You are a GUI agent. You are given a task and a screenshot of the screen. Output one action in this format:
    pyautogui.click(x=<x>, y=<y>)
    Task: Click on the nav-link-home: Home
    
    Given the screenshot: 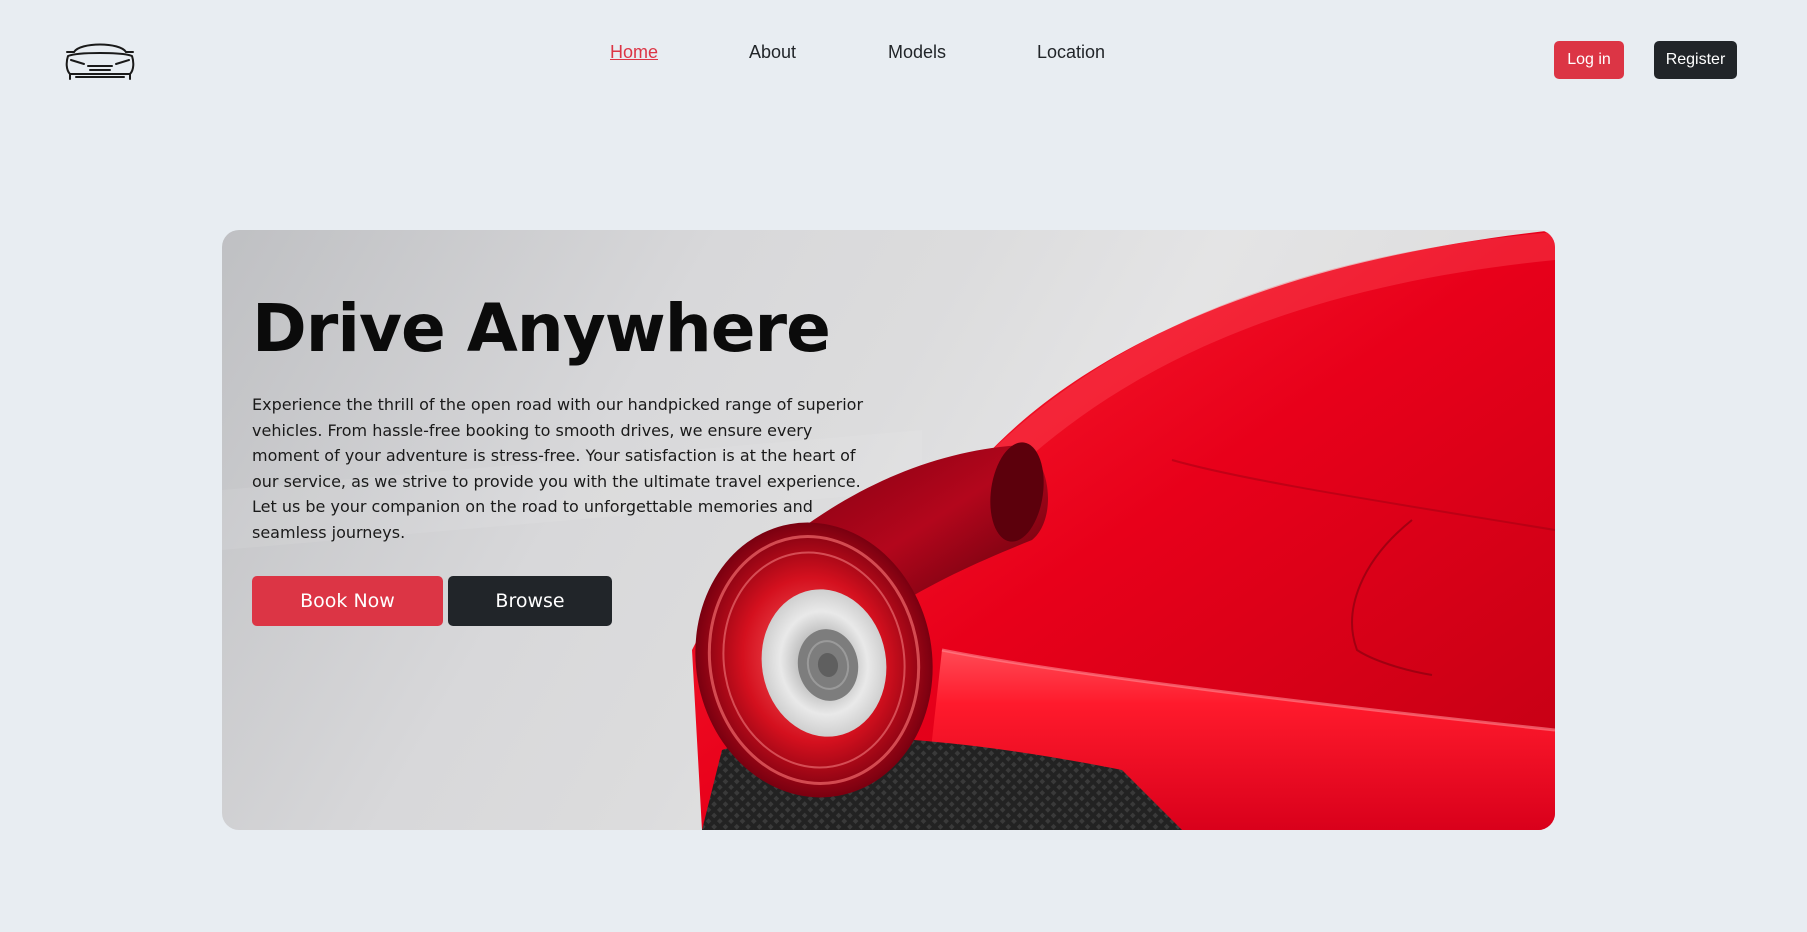 What is the action you would take?
    pyautogui.click(x=634, y=52)
    